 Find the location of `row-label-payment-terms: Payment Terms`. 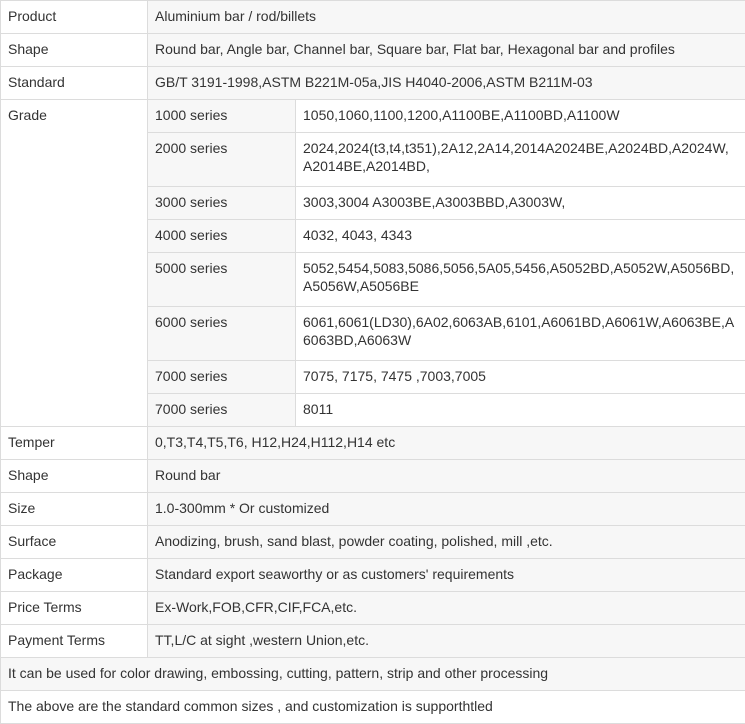

row-label-payment-terms: Payment Terms is located at coordinates (74, 641).